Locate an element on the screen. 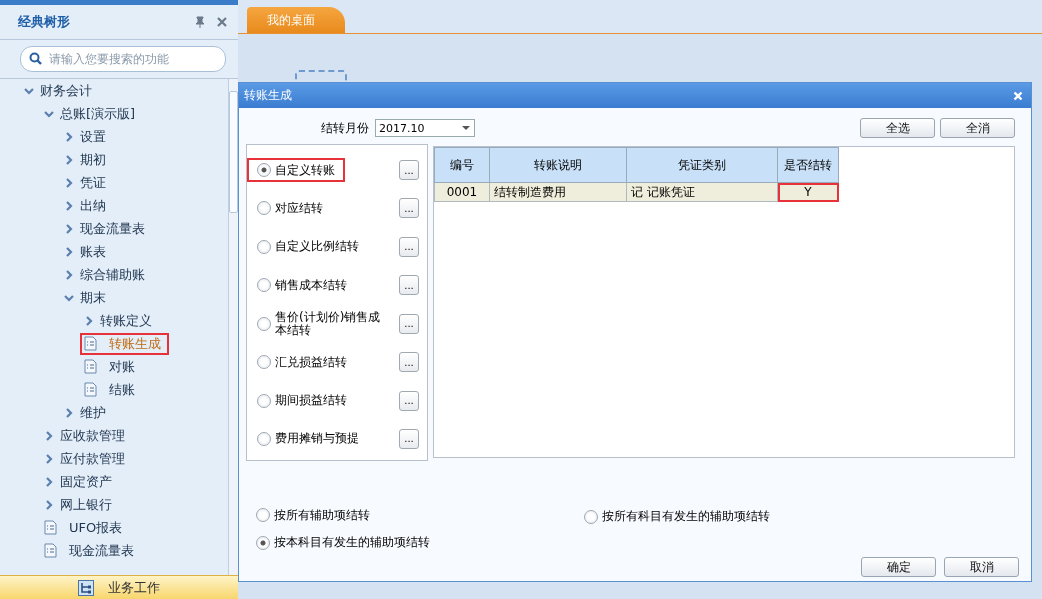 This screenshot has width=1042, height=599. radio-option: 汇兑损益结转 is located at coordinates (302, 362).